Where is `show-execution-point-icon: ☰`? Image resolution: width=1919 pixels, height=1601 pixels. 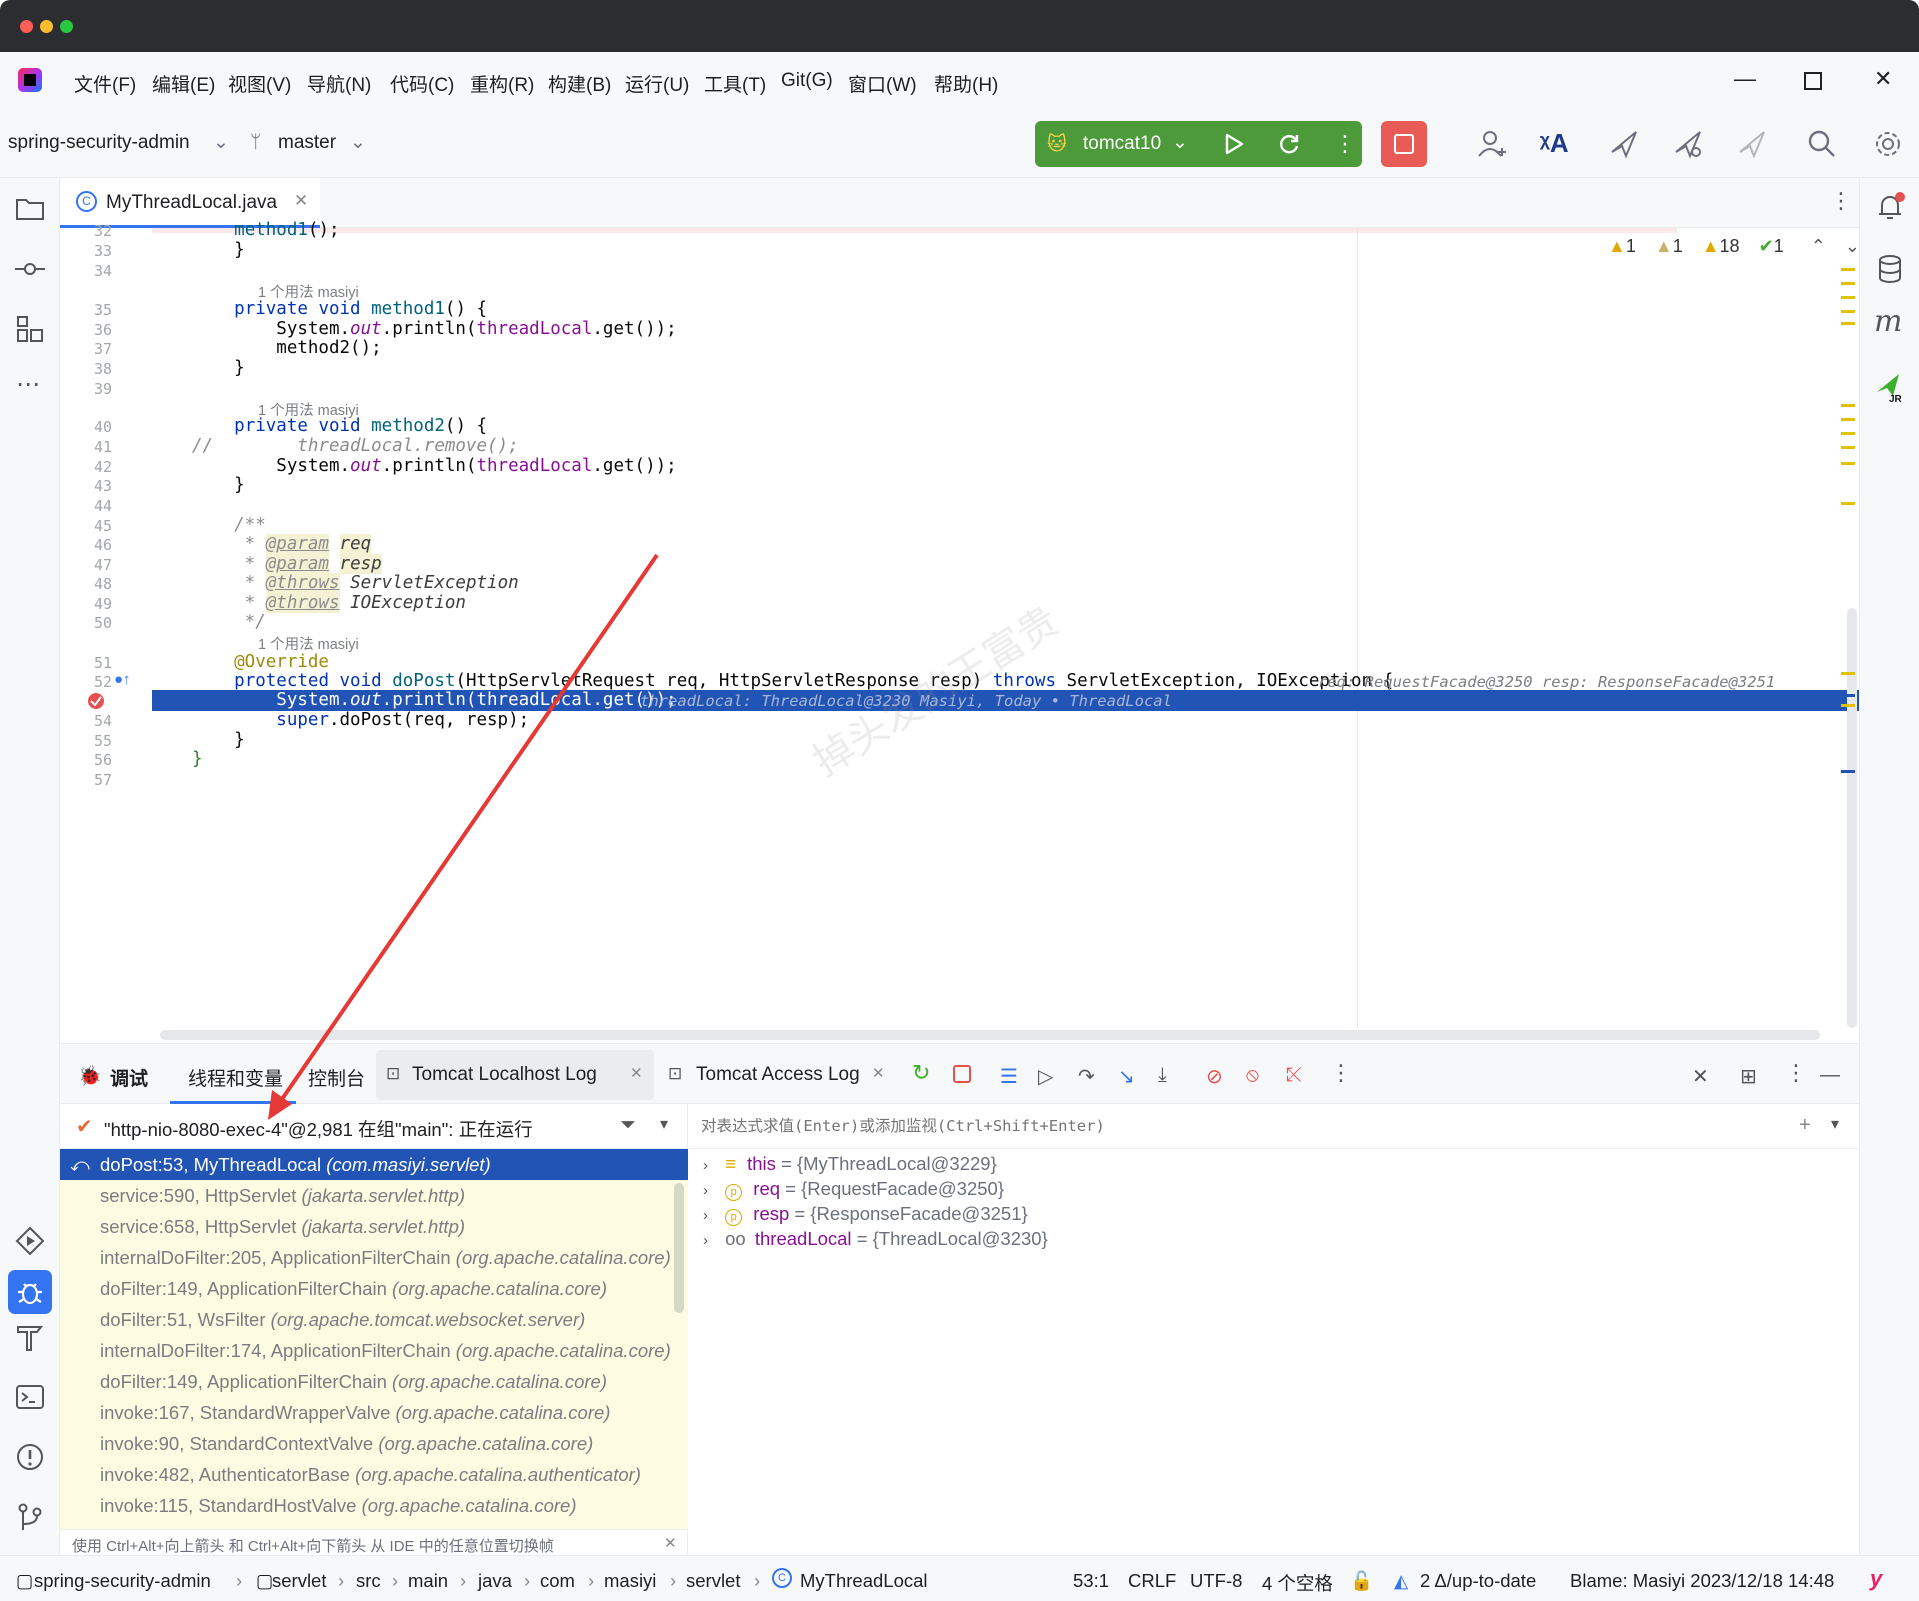 show-execution-point-icon: ☰ is located at coordinates (1009, 1076).